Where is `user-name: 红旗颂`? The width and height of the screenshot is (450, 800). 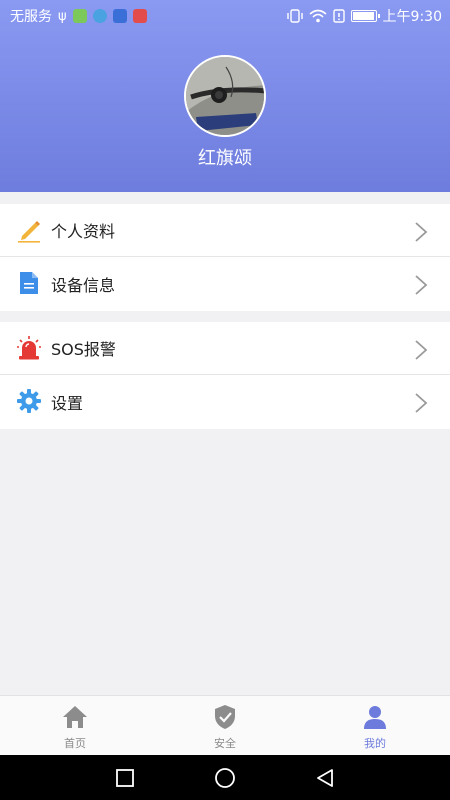
user-name: 红旗颂 is located at coordinates (225, 158).